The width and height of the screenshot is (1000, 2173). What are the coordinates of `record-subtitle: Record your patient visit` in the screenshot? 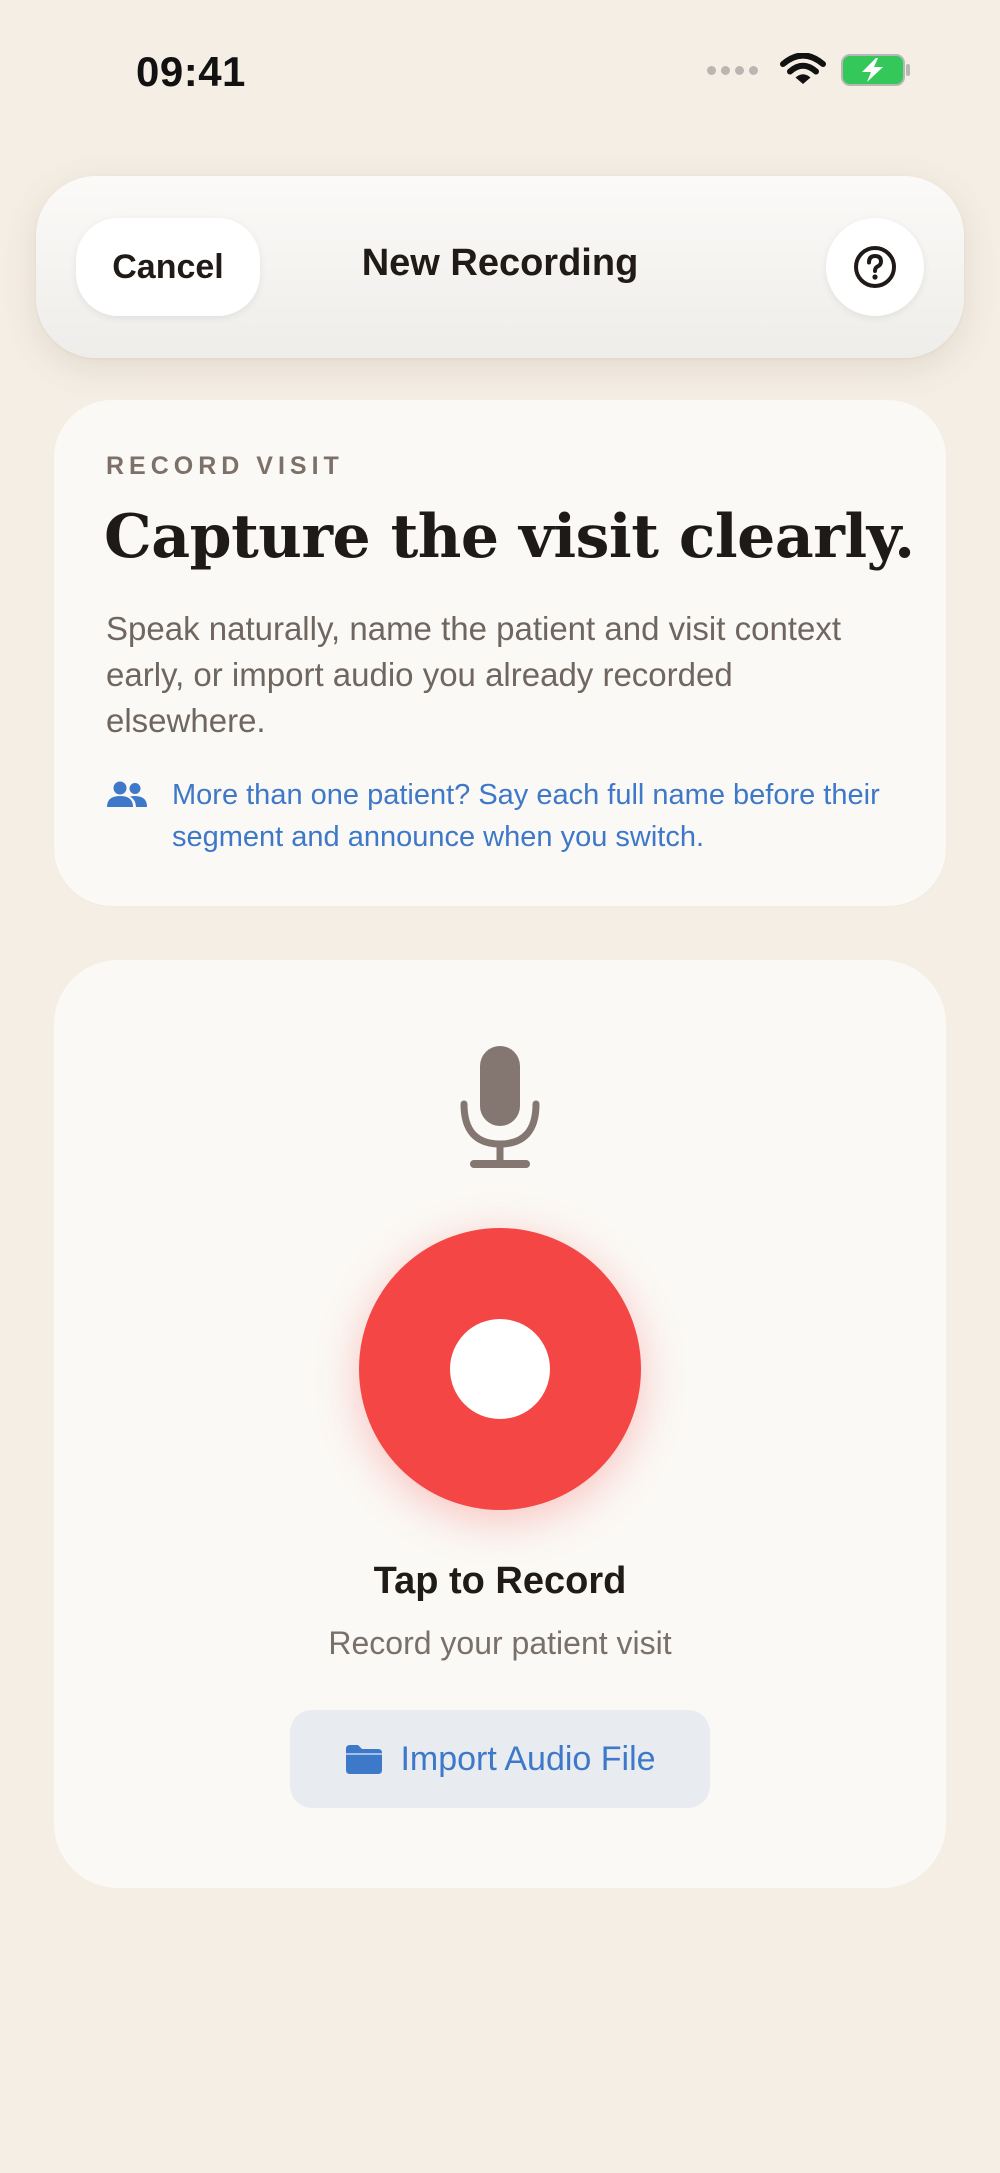 It's located at (500, 1643).